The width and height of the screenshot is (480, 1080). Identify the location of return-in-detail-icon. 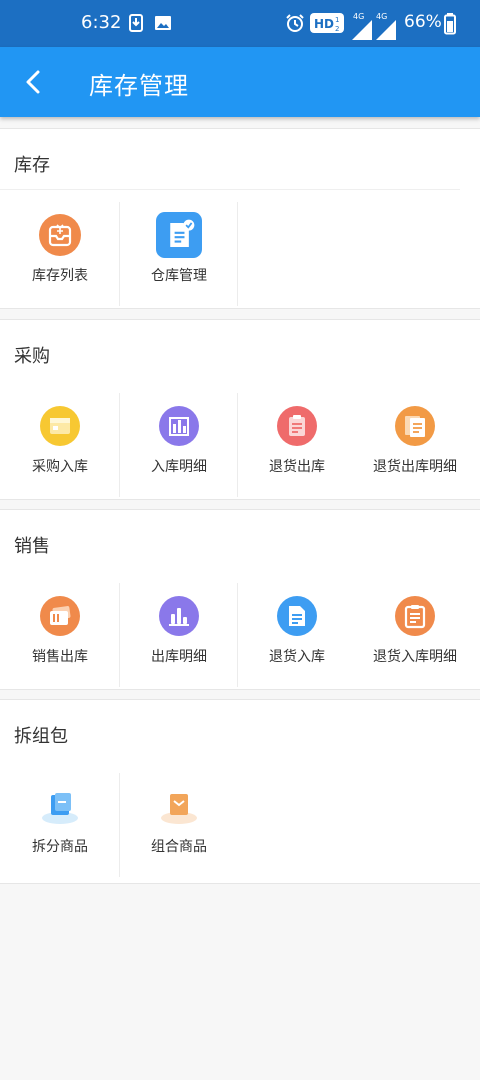
(415, 616).